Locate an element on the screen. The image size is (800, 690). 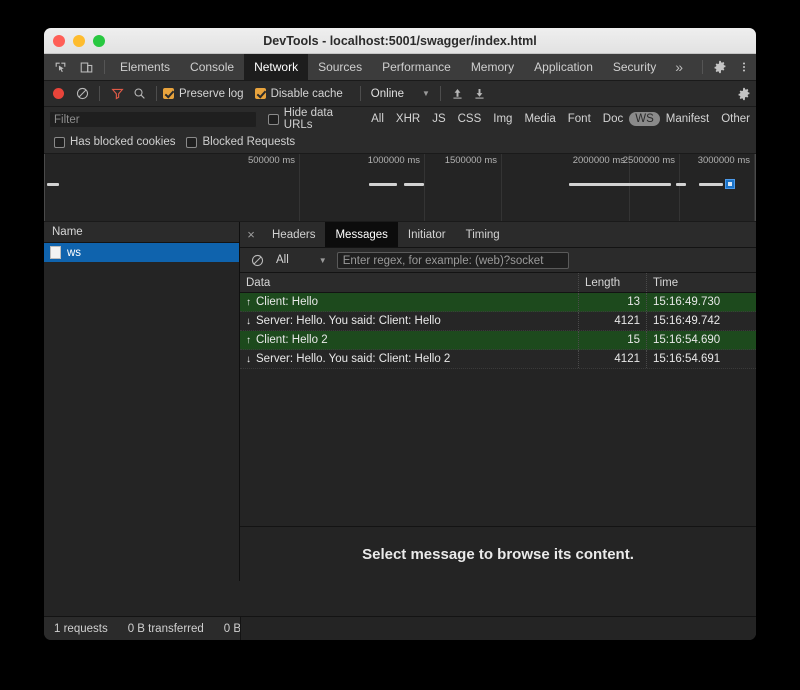
type-filter-all: All is located at coordinates (377, 119).